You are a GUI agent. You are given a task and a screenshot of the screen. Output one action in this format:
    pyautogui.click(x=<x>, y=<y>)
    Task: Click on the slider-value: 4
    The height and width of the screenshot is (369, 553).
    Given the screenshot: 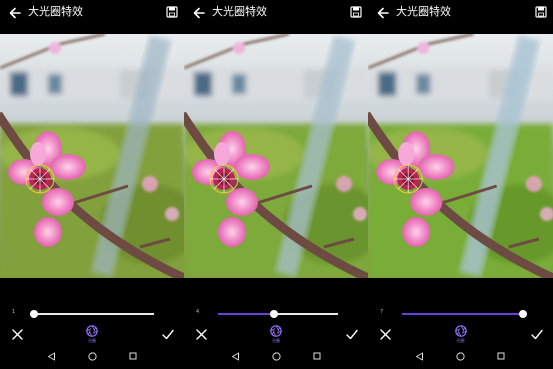 What is the action you would take?
    pyautogui.click(x=198, y=312)
    